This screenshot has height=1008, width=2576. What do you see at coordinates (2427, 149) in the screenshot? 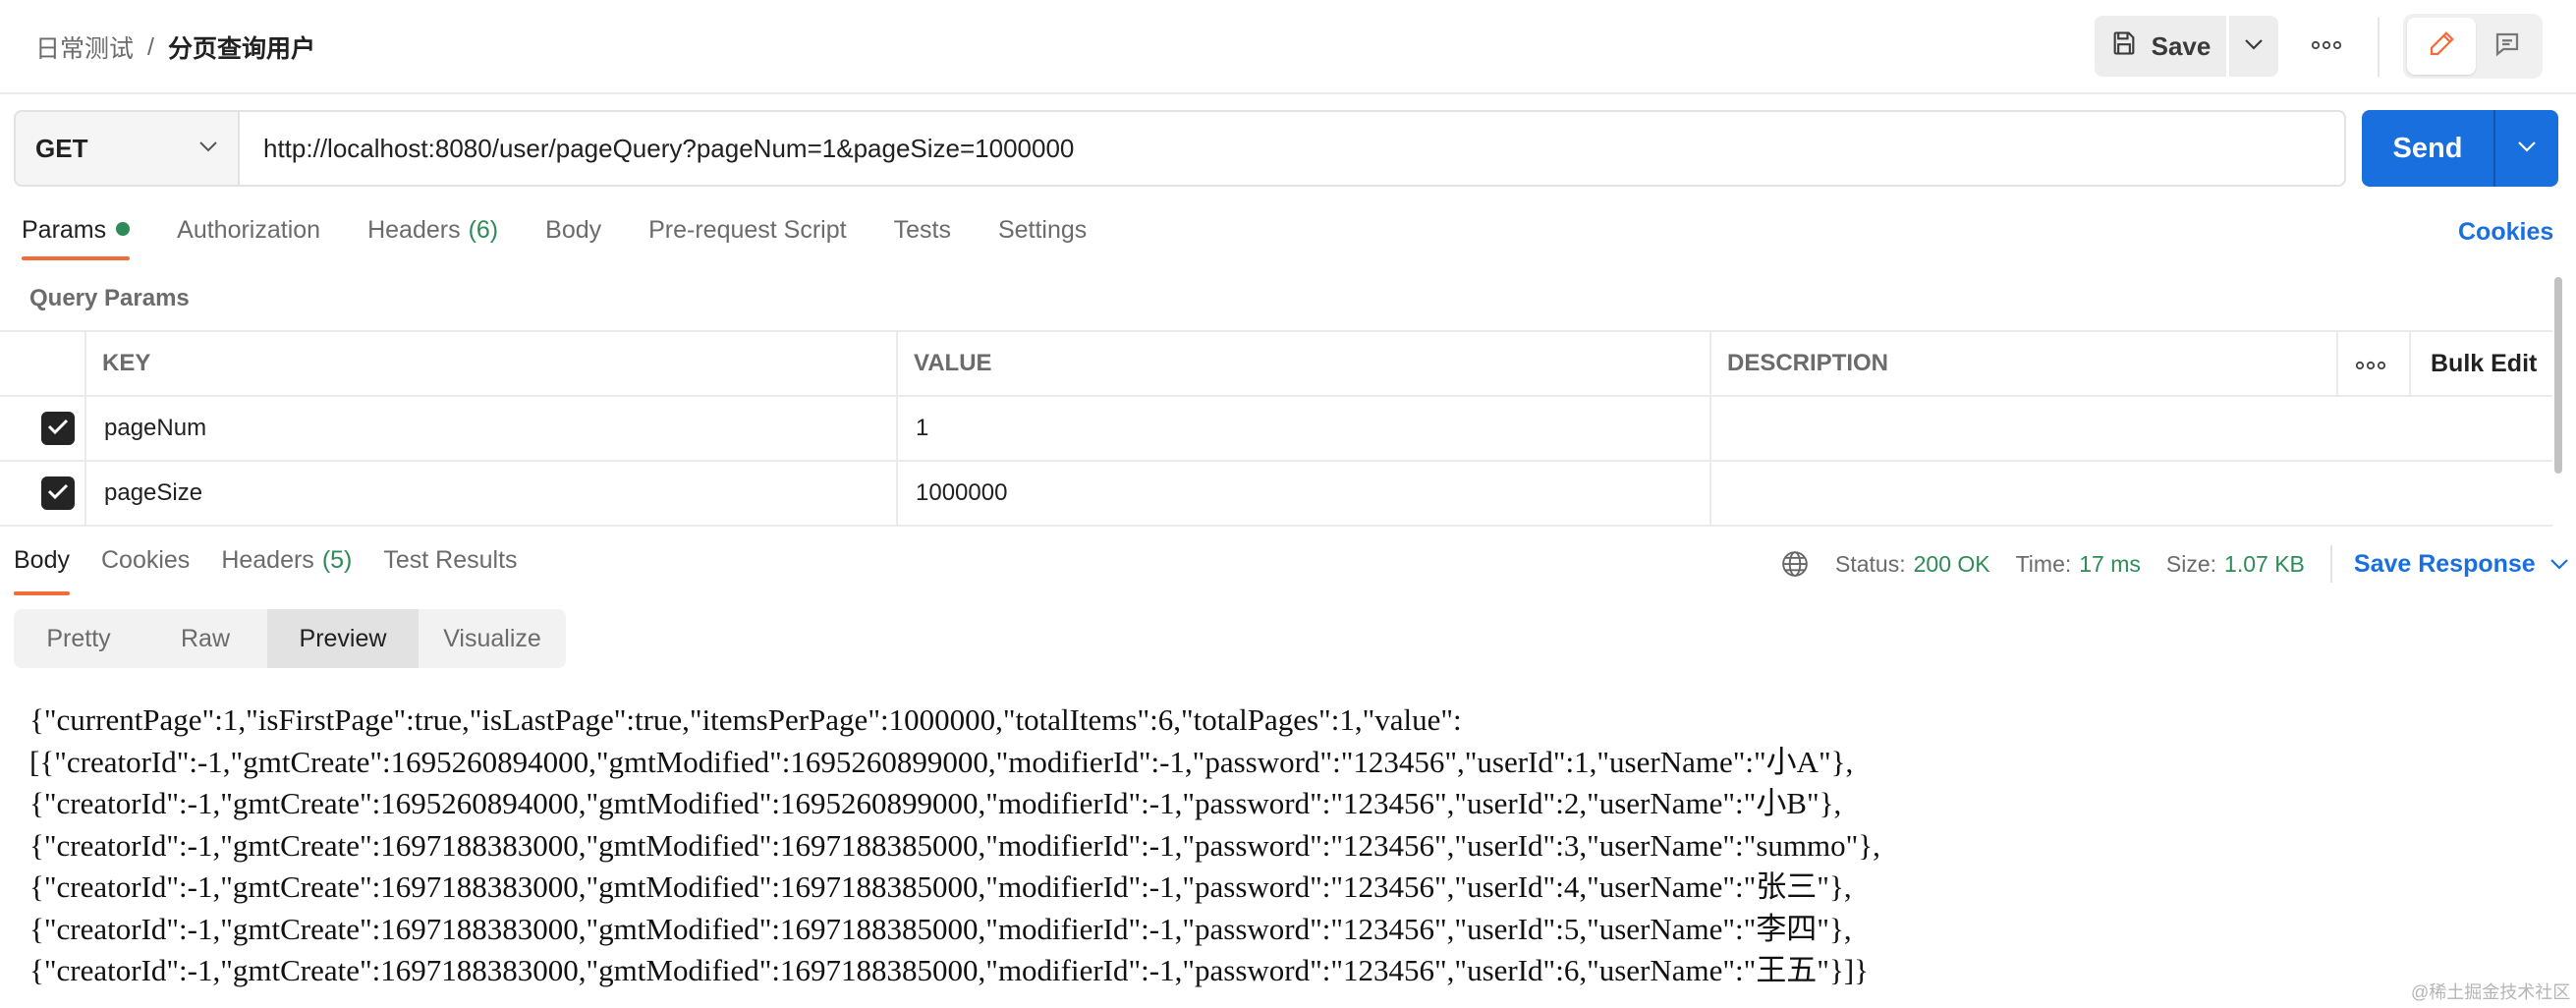
I see `send-button: Send` at bounding box center [2427, 149].